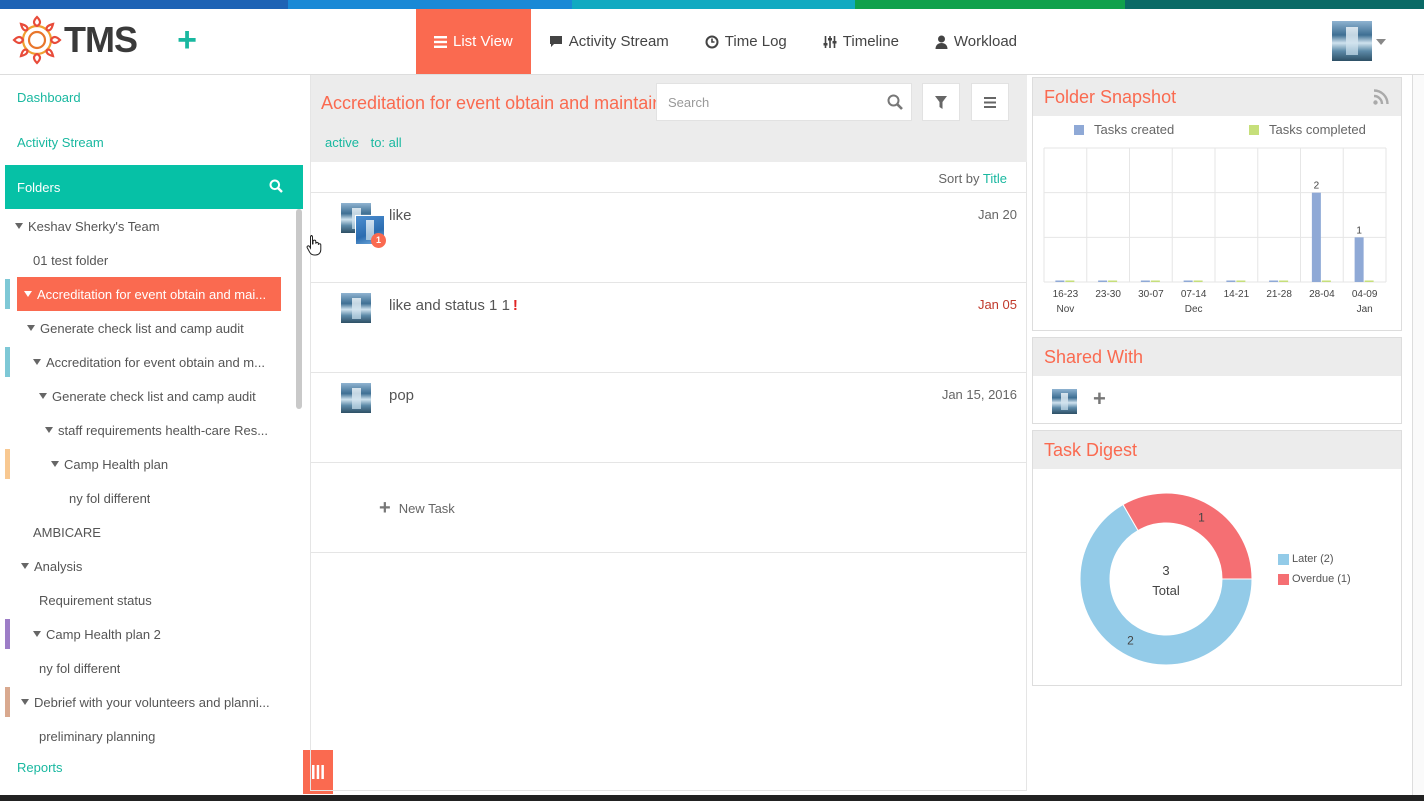  Describe the element at coordinates (1307, 129) in the screenshot. I see `legend-tasks-completed: Tasks completed` at that location.